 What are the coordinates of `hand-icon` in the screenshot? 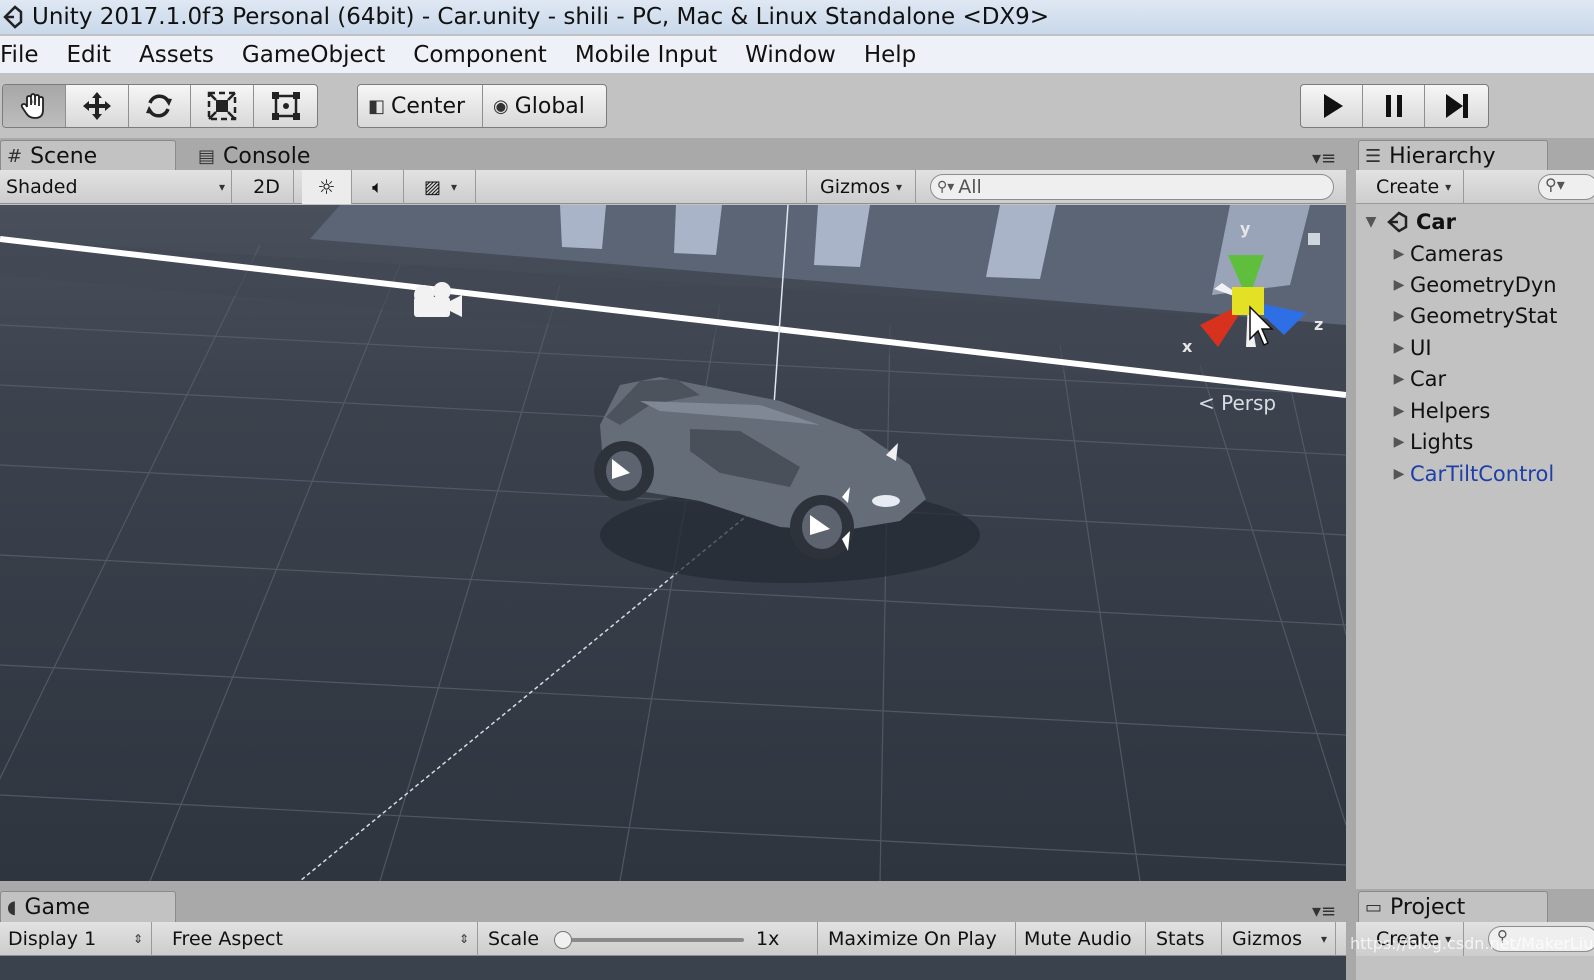 It's located at (32, 106).